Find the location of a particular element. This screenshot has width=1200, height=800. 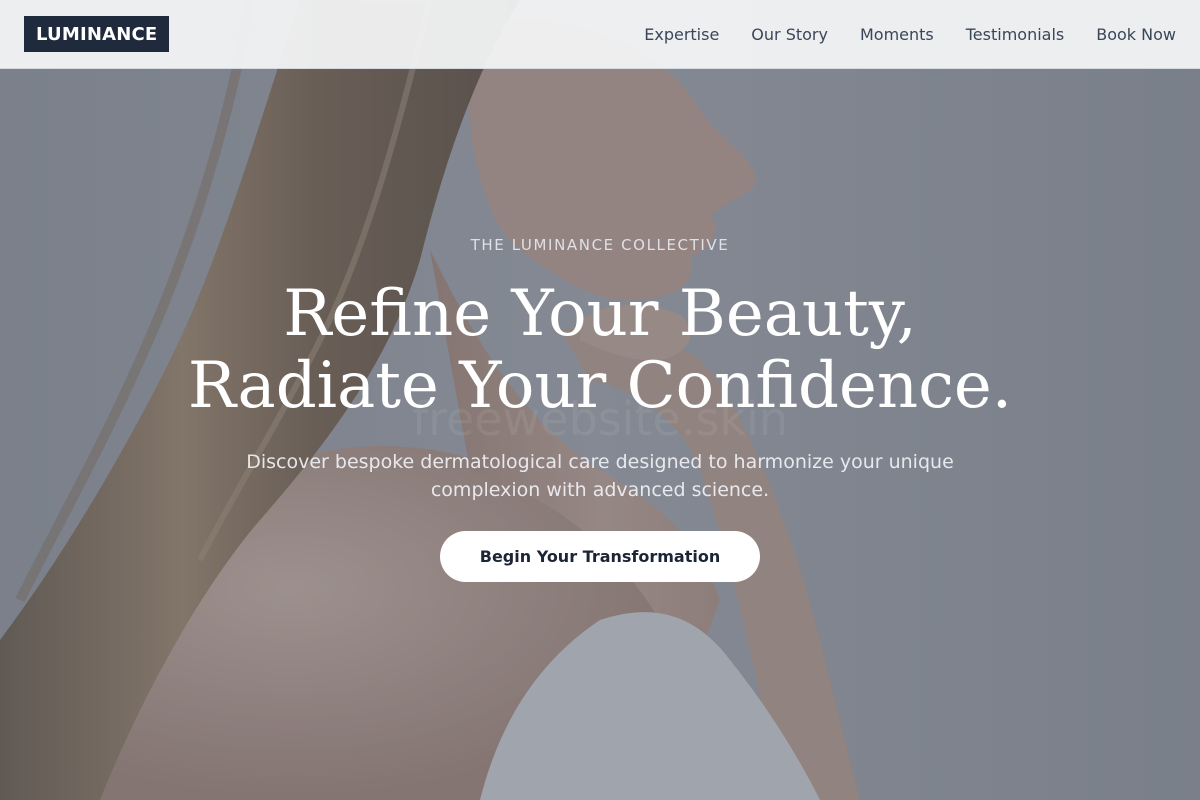

hero-eyebrow: THE LUMINANCE COLLECTIVE is located at coordinates (600, 245).